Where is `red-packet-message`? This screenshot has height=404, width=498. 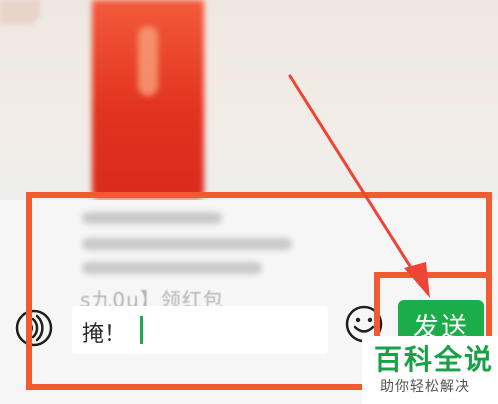
red-packet-message is located at coordinates (148, 99).